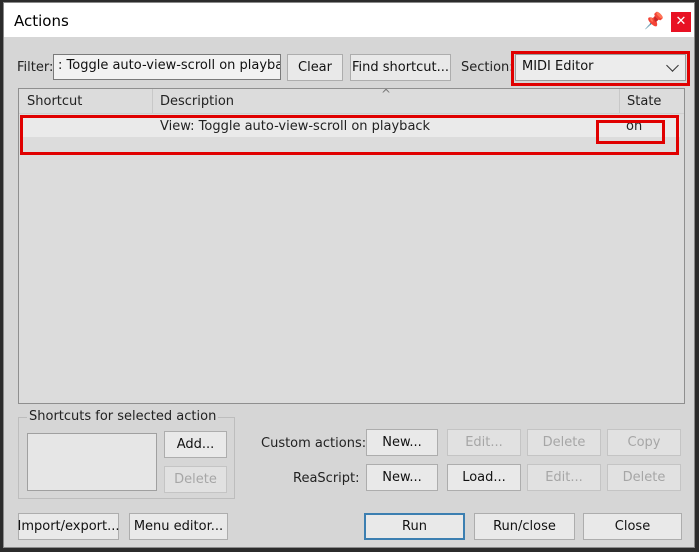  I want to click on sort-caret-icon: ^, so click(386, 94).